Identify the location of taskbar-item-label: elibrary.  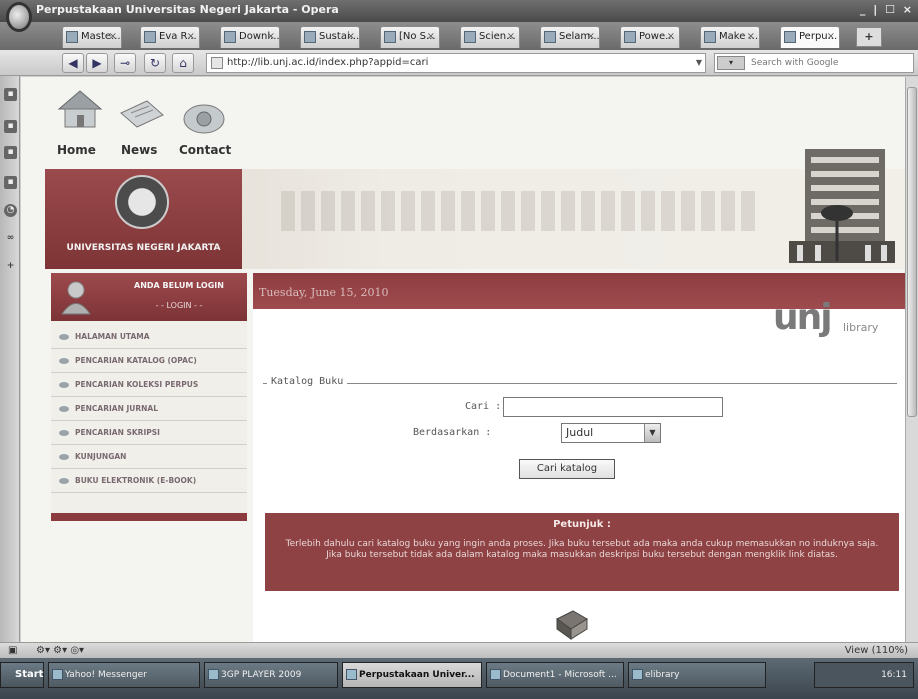
(662, 675).